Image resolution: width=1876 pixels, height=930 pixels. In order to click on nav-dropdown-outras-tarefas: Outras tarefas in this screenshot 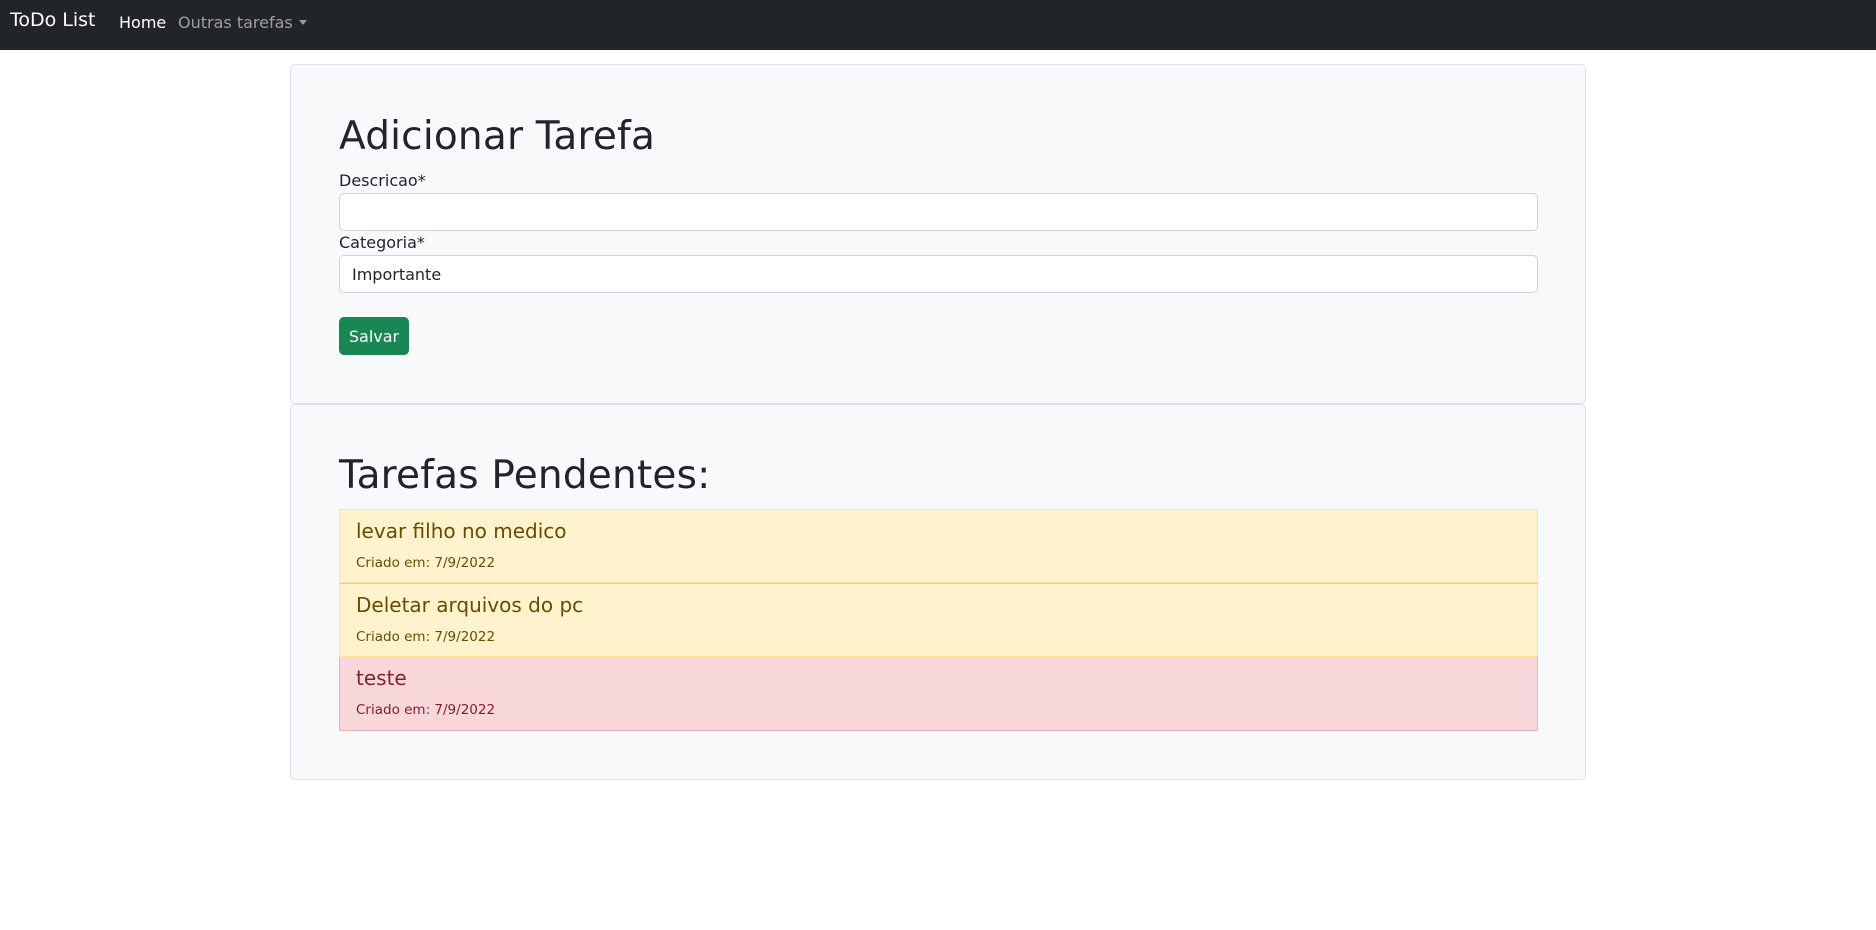, I will do `click(242, 22)`.